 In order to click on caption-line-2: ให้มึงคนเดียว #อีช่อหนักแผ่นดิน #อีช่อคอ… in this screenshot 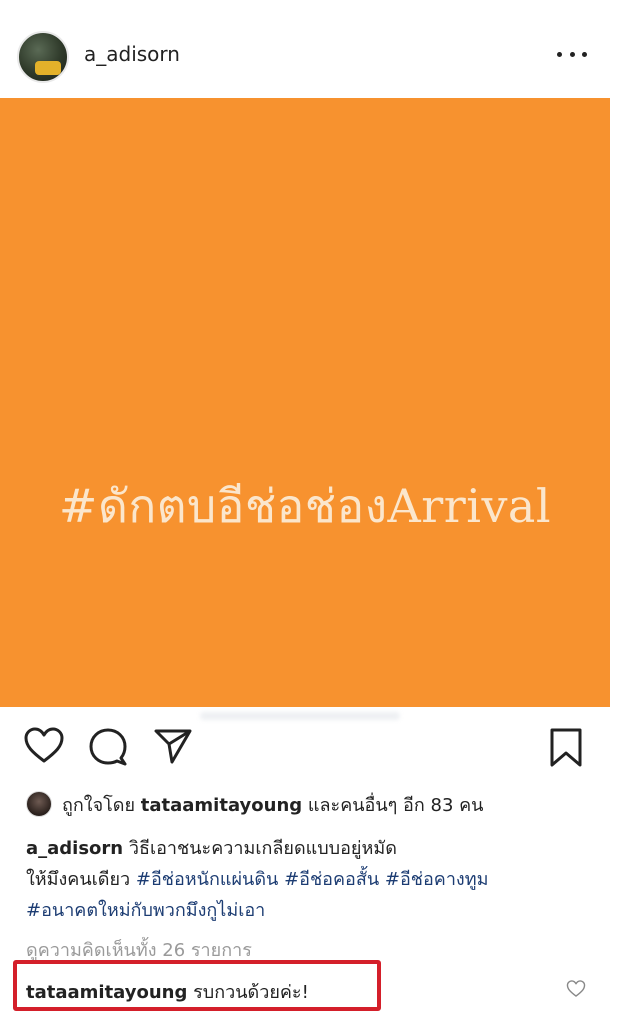, I will do `click(316, 879)`.